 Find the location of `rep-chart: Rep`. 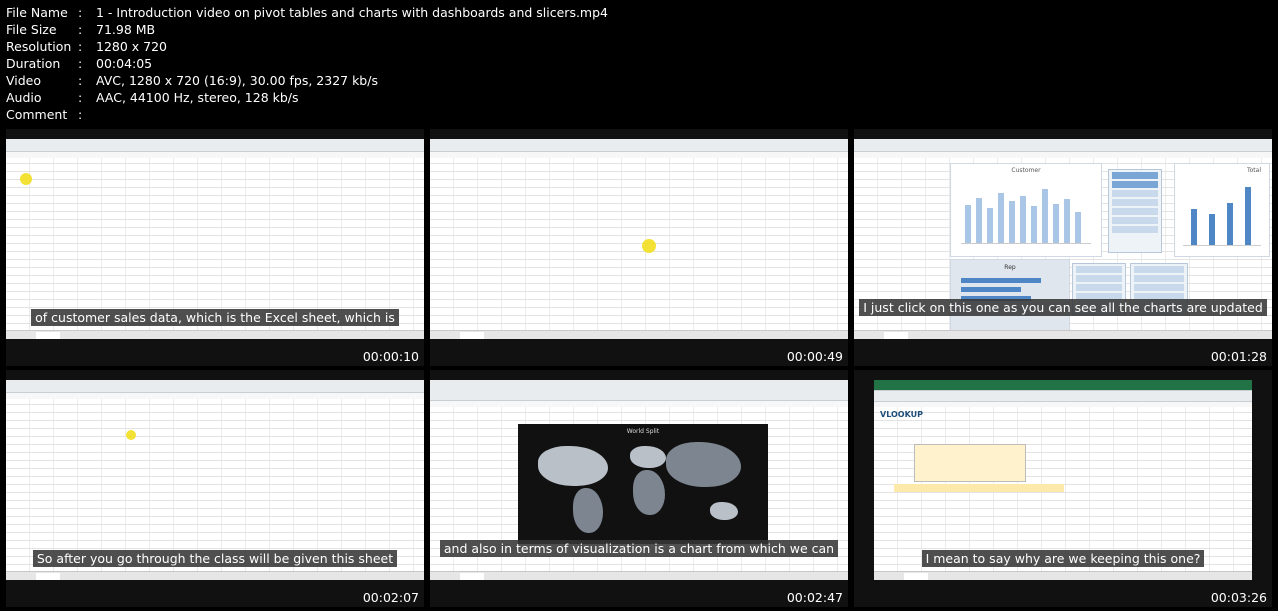

rep-chart: Rep is located at coordinates (1010, 295).